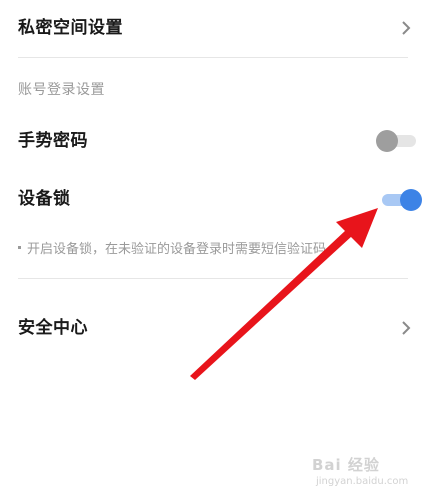 Image resolution: width=430 pixels, height=500 pixels. I want to click on section-header-account-login: 账号登录设置, so click(61, 90).